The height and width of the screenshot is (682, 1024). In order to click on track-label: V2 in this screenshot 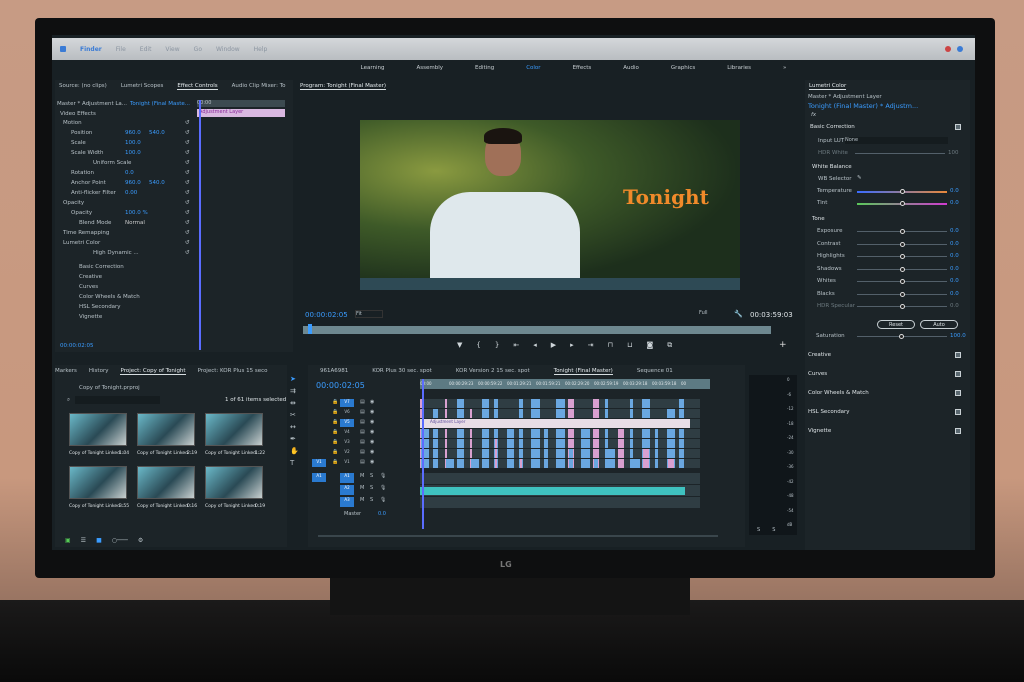, I will do `click(347, 453)`.